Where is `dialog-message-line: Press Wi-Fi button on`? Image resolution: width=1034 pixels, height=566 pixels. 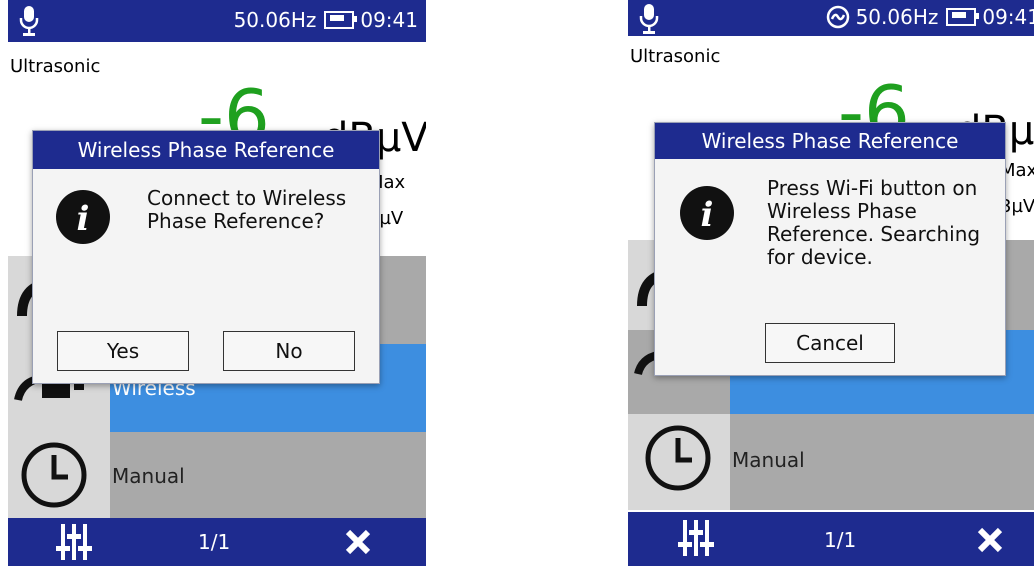 dialog-message-line: Press Wi-Fi button on is located at coordinates (872, 188).